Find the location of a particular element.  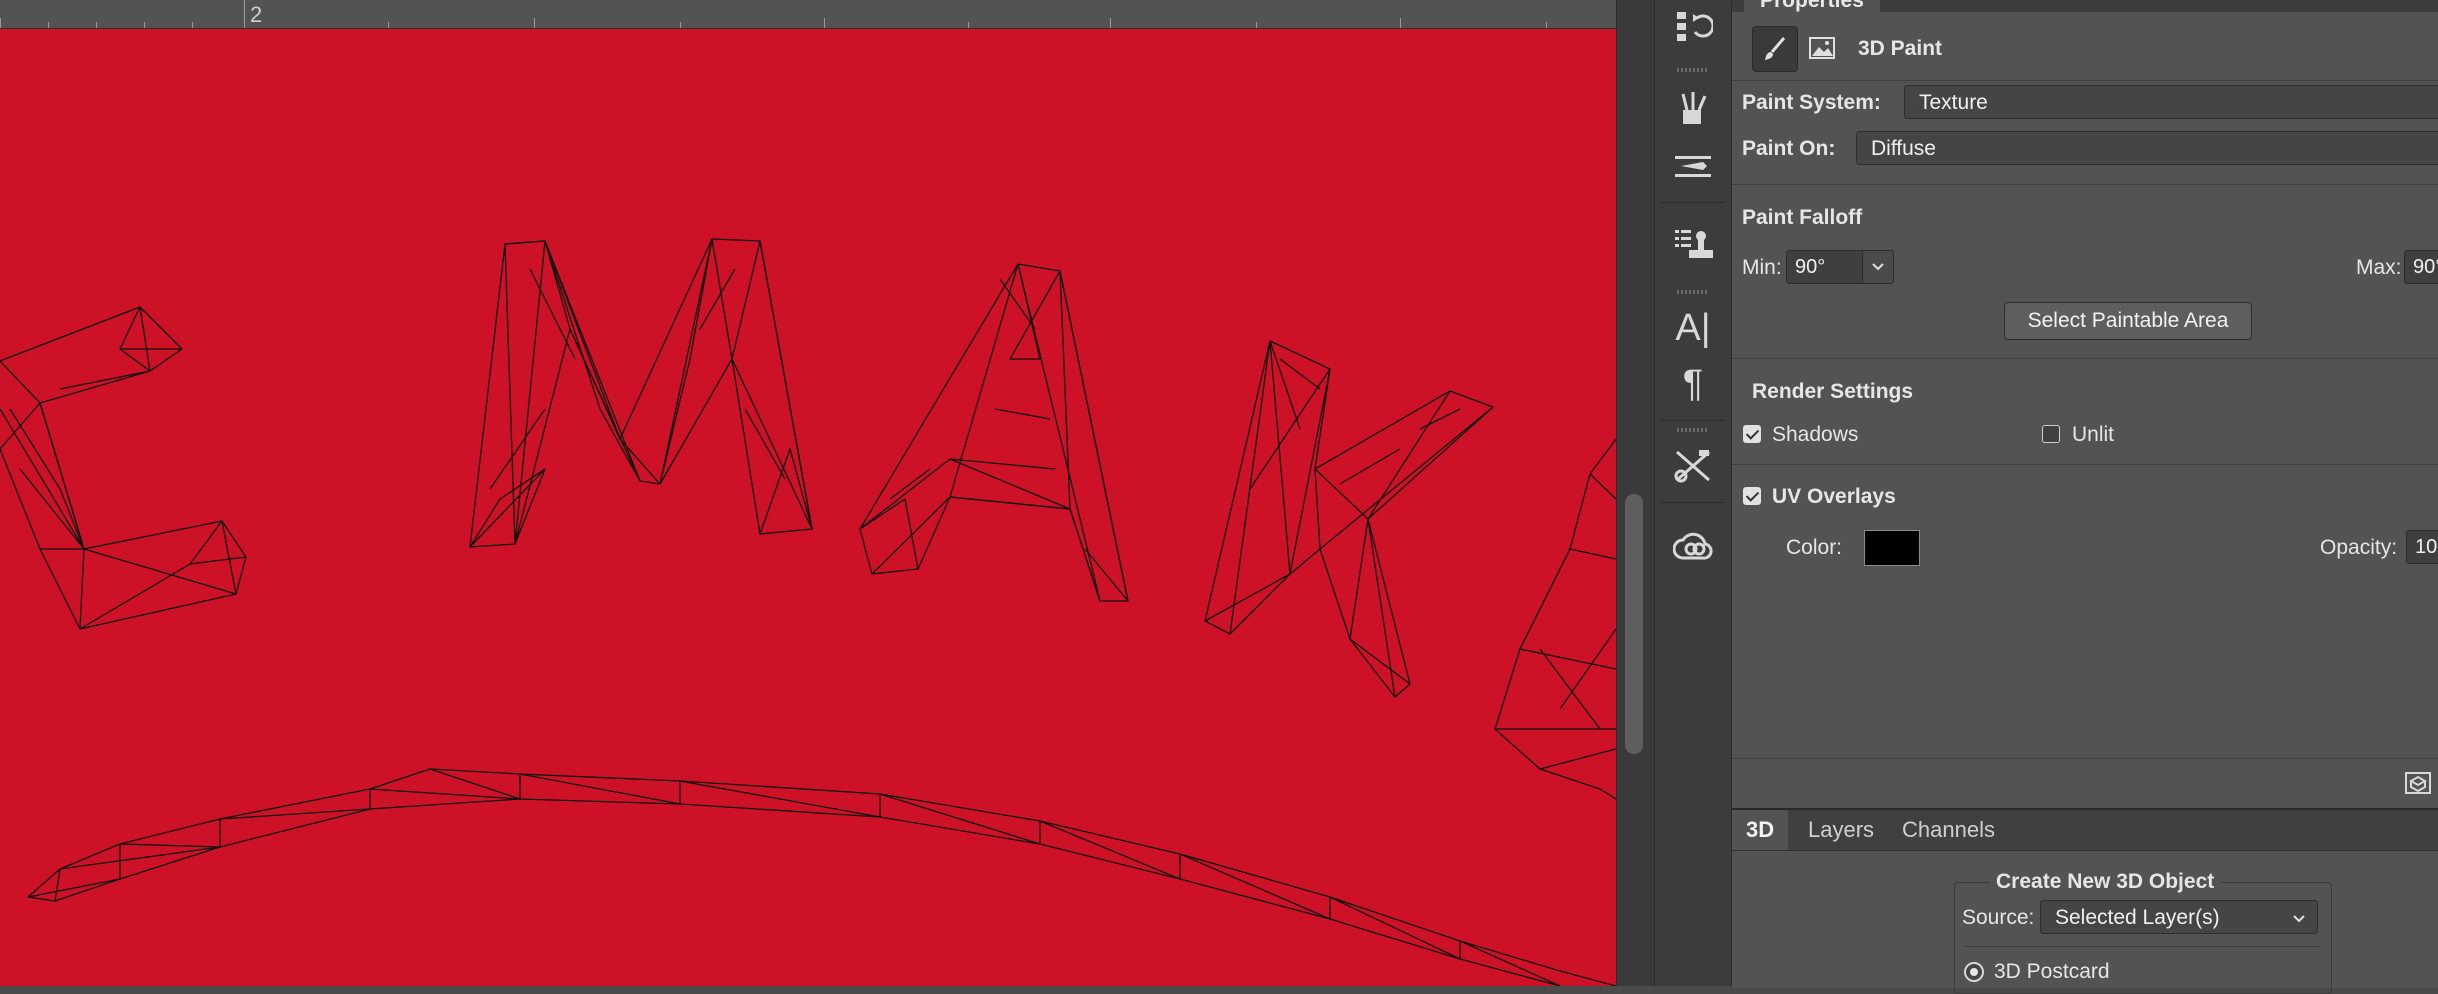

min-falloff-input: 90° is located at coordinates (1827, 267).